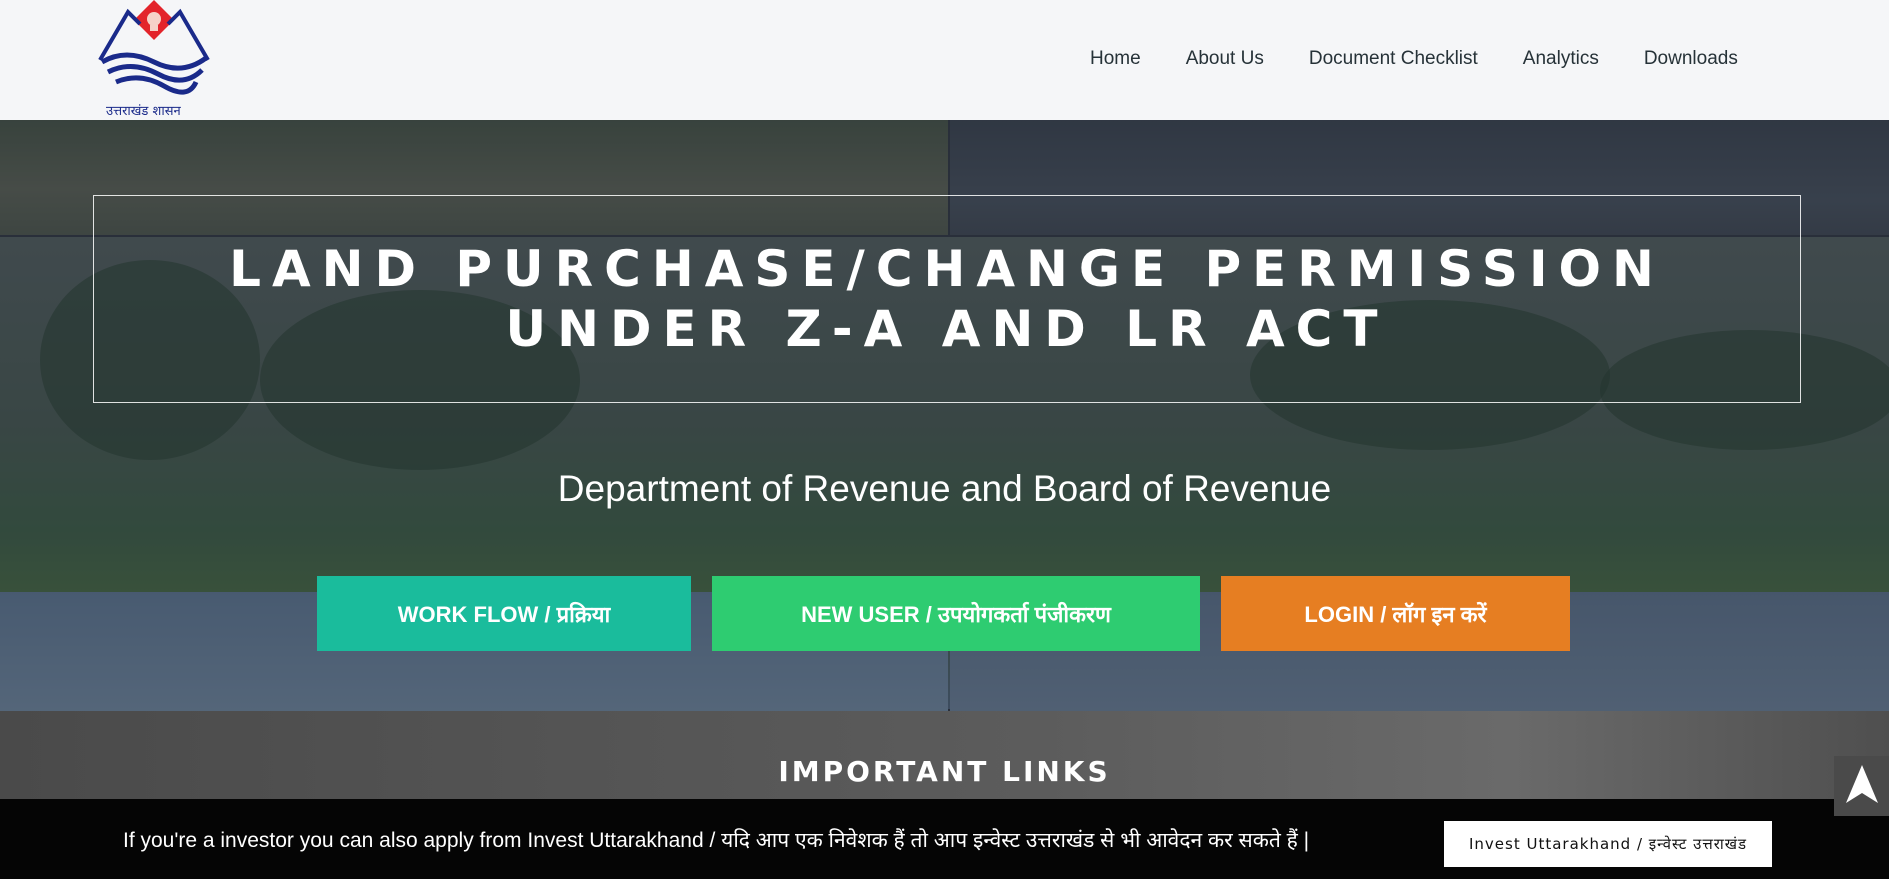 The height and width of the screenshot is (879, 1889). I want to click on important-links-title: IMPORTANT LINKS, so click(944, 771).